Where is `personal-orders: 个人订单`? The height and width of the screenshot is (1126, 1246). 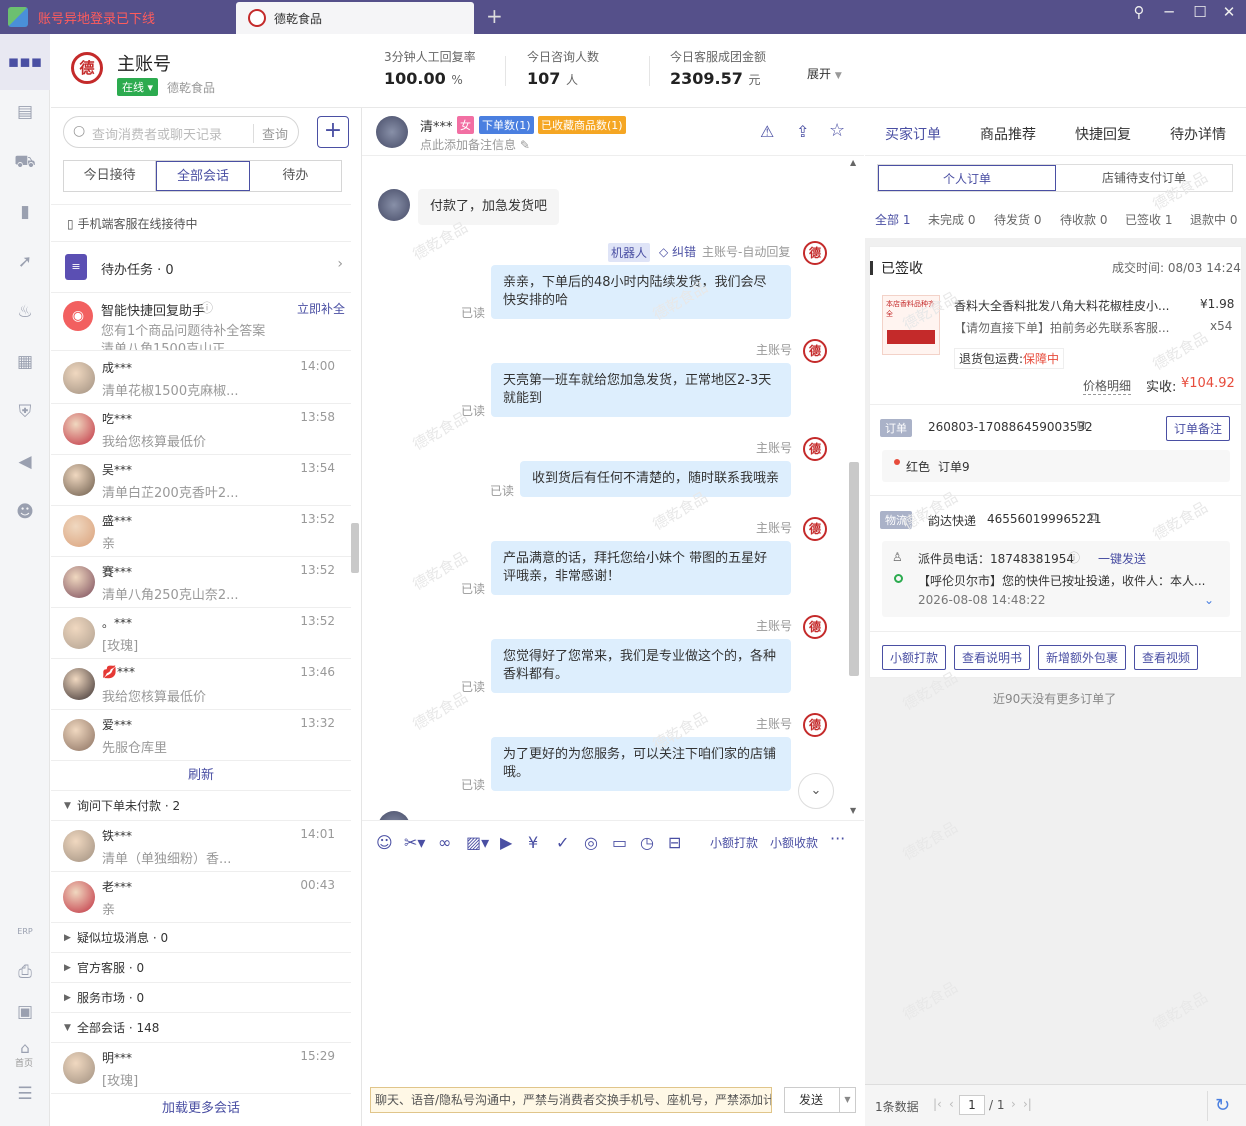
personal-orders: 个人订单 is located at coordinates (967, 178).